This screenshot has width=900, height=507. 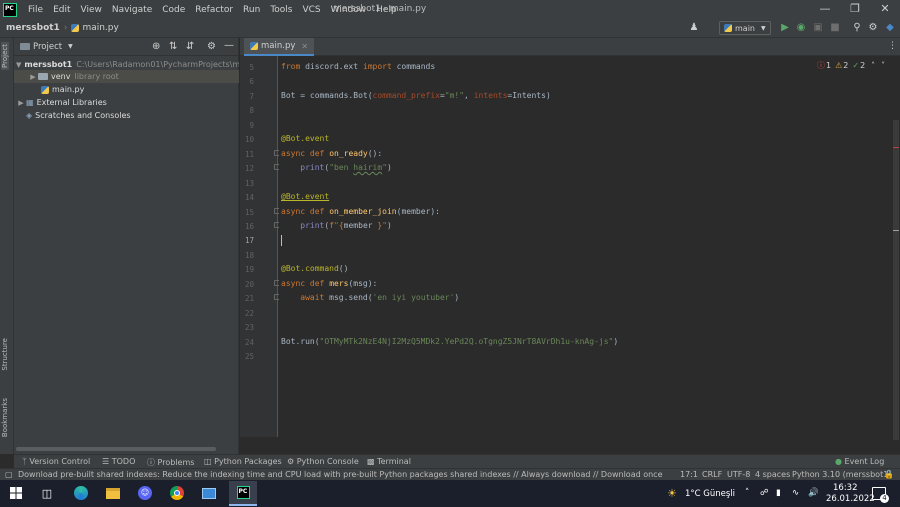 What do you see at coordinates (279, 47) in the screenshot?
I see `tab-main-py: main.py ✕` at bounding box center [279, 47].